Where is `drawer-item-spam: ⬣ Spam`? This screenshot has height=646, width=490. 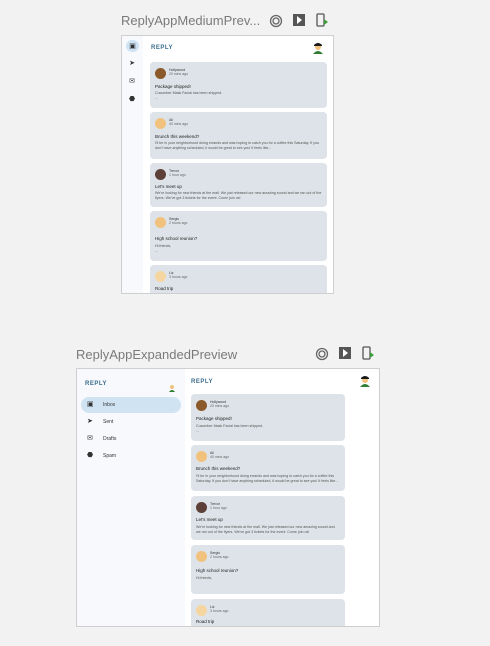 drawer-item-spam: ⬣ Spam is located at coordinates (131, 456).